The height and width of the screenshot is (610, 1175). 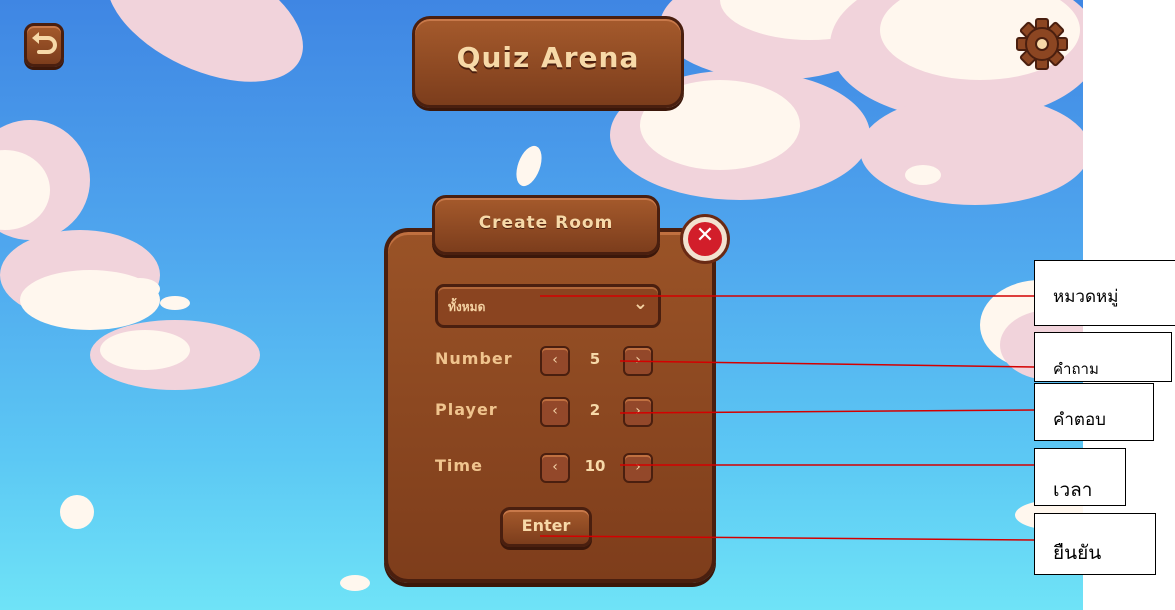 I want to click on annotation-text: เวลา, so click(x=1073, y=490).